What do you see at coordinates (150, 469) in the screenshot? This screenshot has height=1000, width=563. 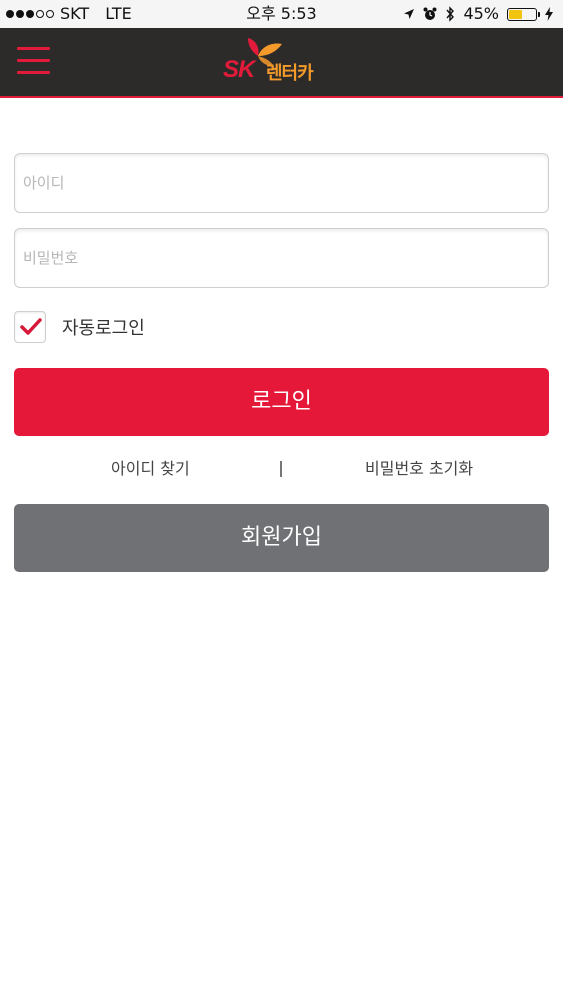 I see `find-id-link: 아이디 찾기` at bounding box center [150, 469].